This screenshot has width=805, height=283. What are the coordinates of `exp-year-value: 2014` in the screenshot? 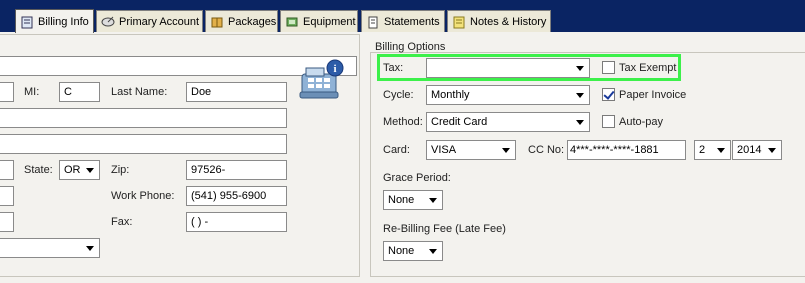 It's located at (749, 150).